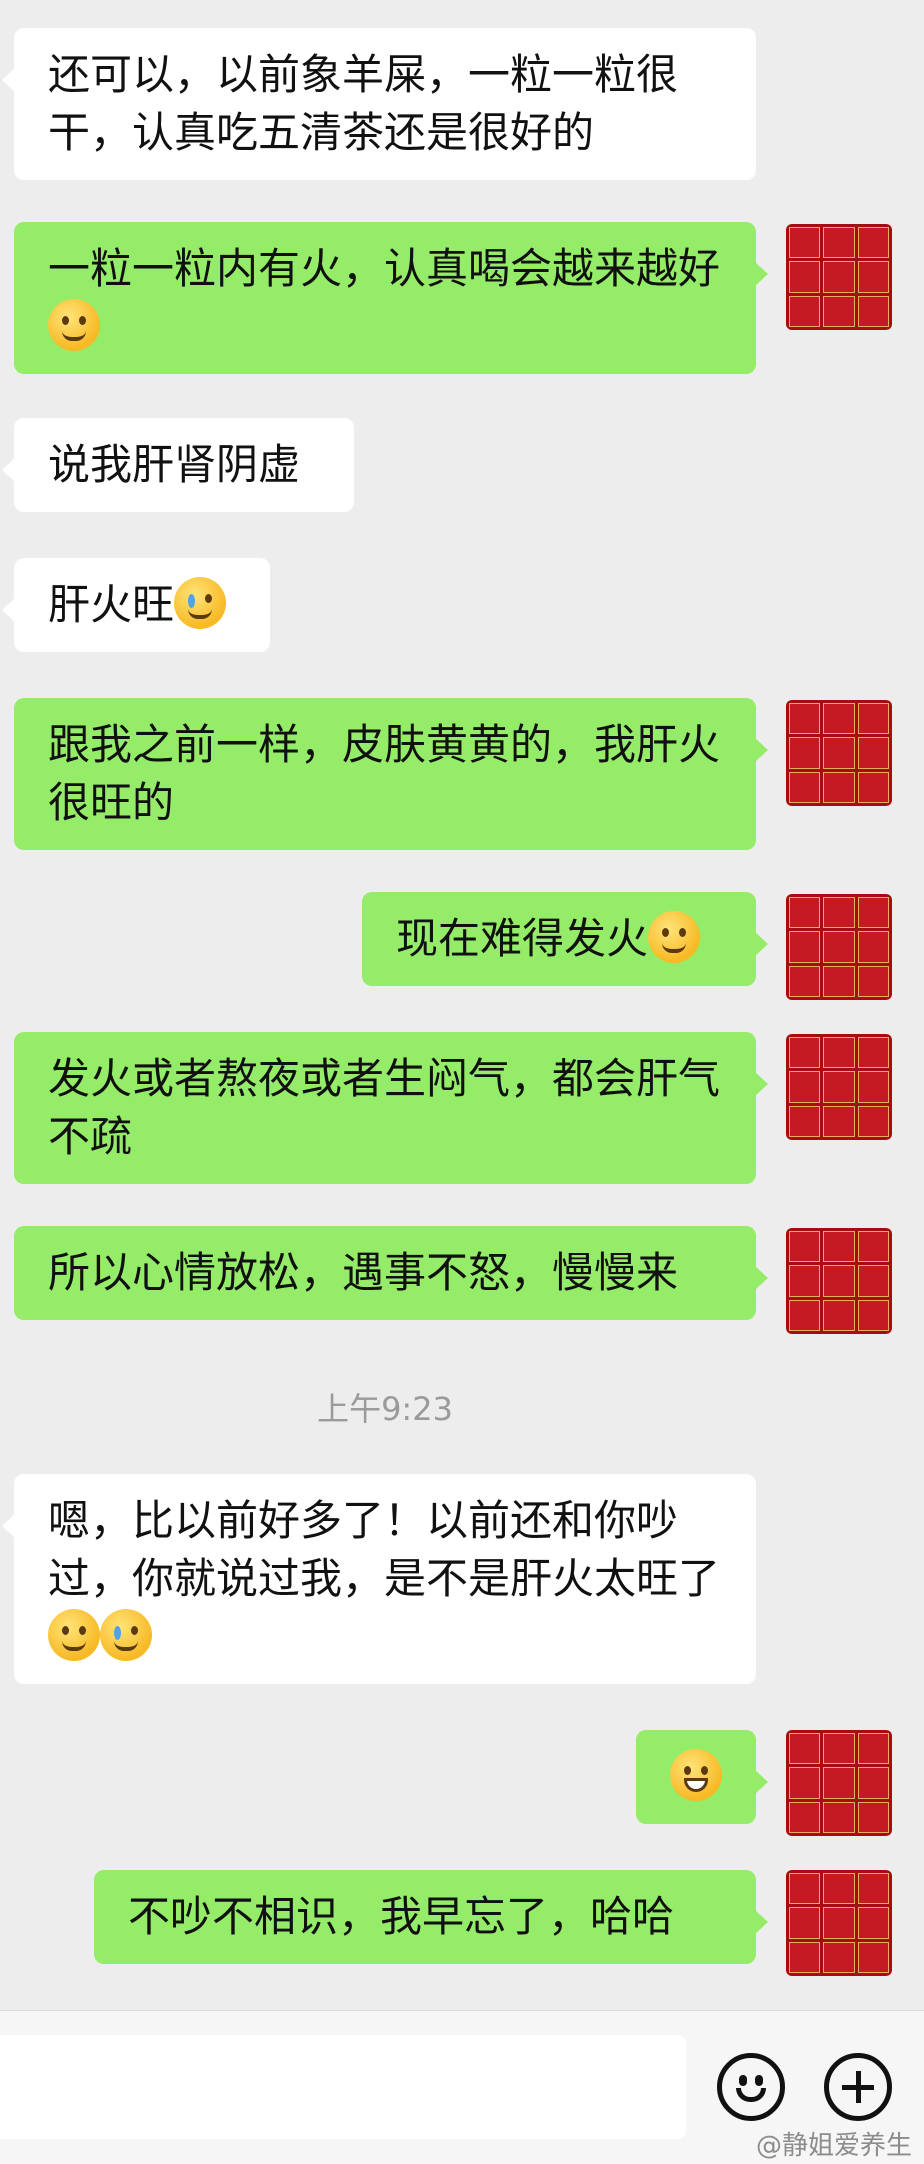  I want to click on watermark: @静姐爱养生, so click(833, 2146).